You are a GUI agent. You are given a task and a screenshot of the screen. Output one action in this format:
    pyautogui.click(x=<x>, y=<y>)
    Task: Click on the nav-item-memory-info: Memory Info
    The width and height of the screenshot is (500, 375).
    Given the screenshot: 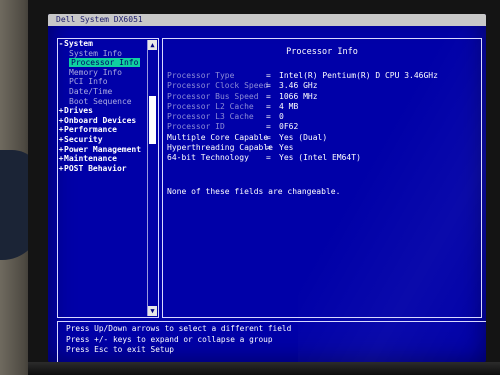 What is the action you would take?
    pyautogui.click(x=102, y=73)
    